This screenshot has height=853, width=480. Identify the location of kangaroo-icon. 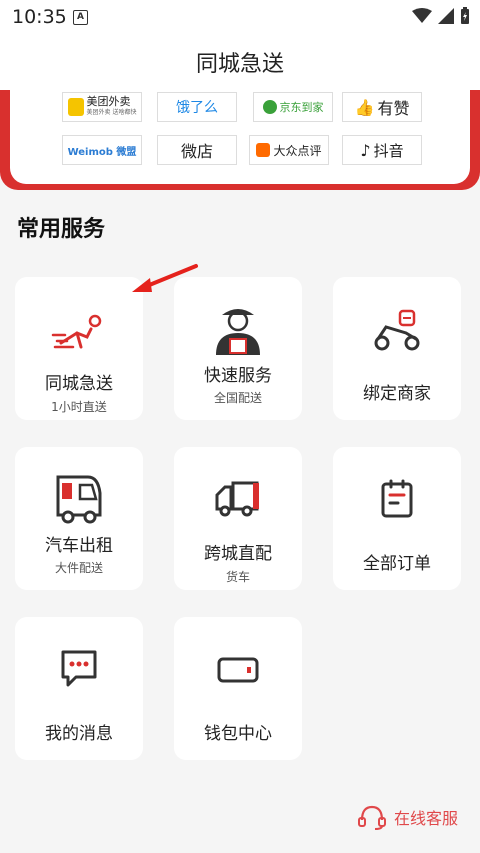
(75, 107).